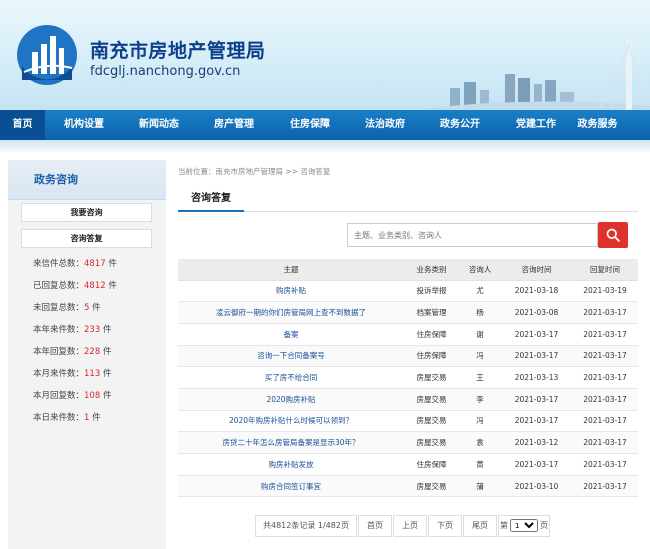 This screenshot has height=549, width=650. I want to click on pagination: 共4812条记录 1/482页 首页 上页 下页 尾页 第1页, so click(403, 526).